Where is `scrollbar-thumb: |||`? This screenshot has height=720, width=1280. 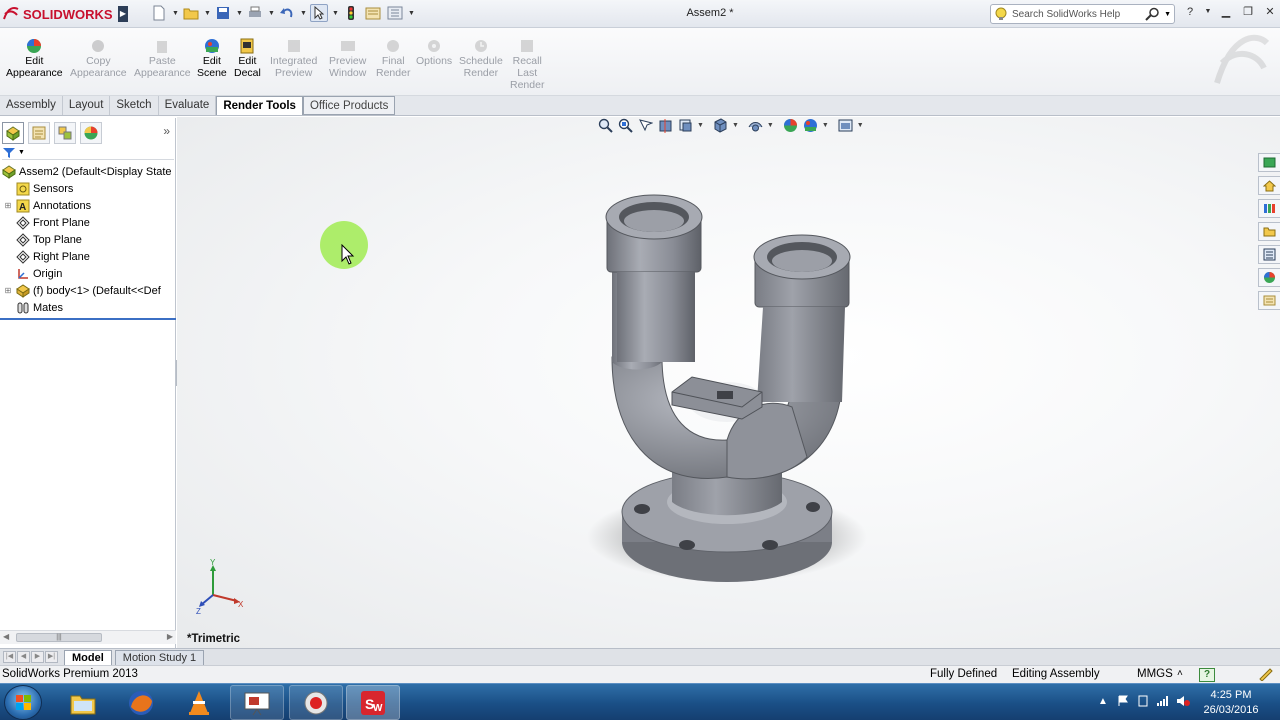 scrollbar-thumb: ||| is located at coordinates (59, 637).